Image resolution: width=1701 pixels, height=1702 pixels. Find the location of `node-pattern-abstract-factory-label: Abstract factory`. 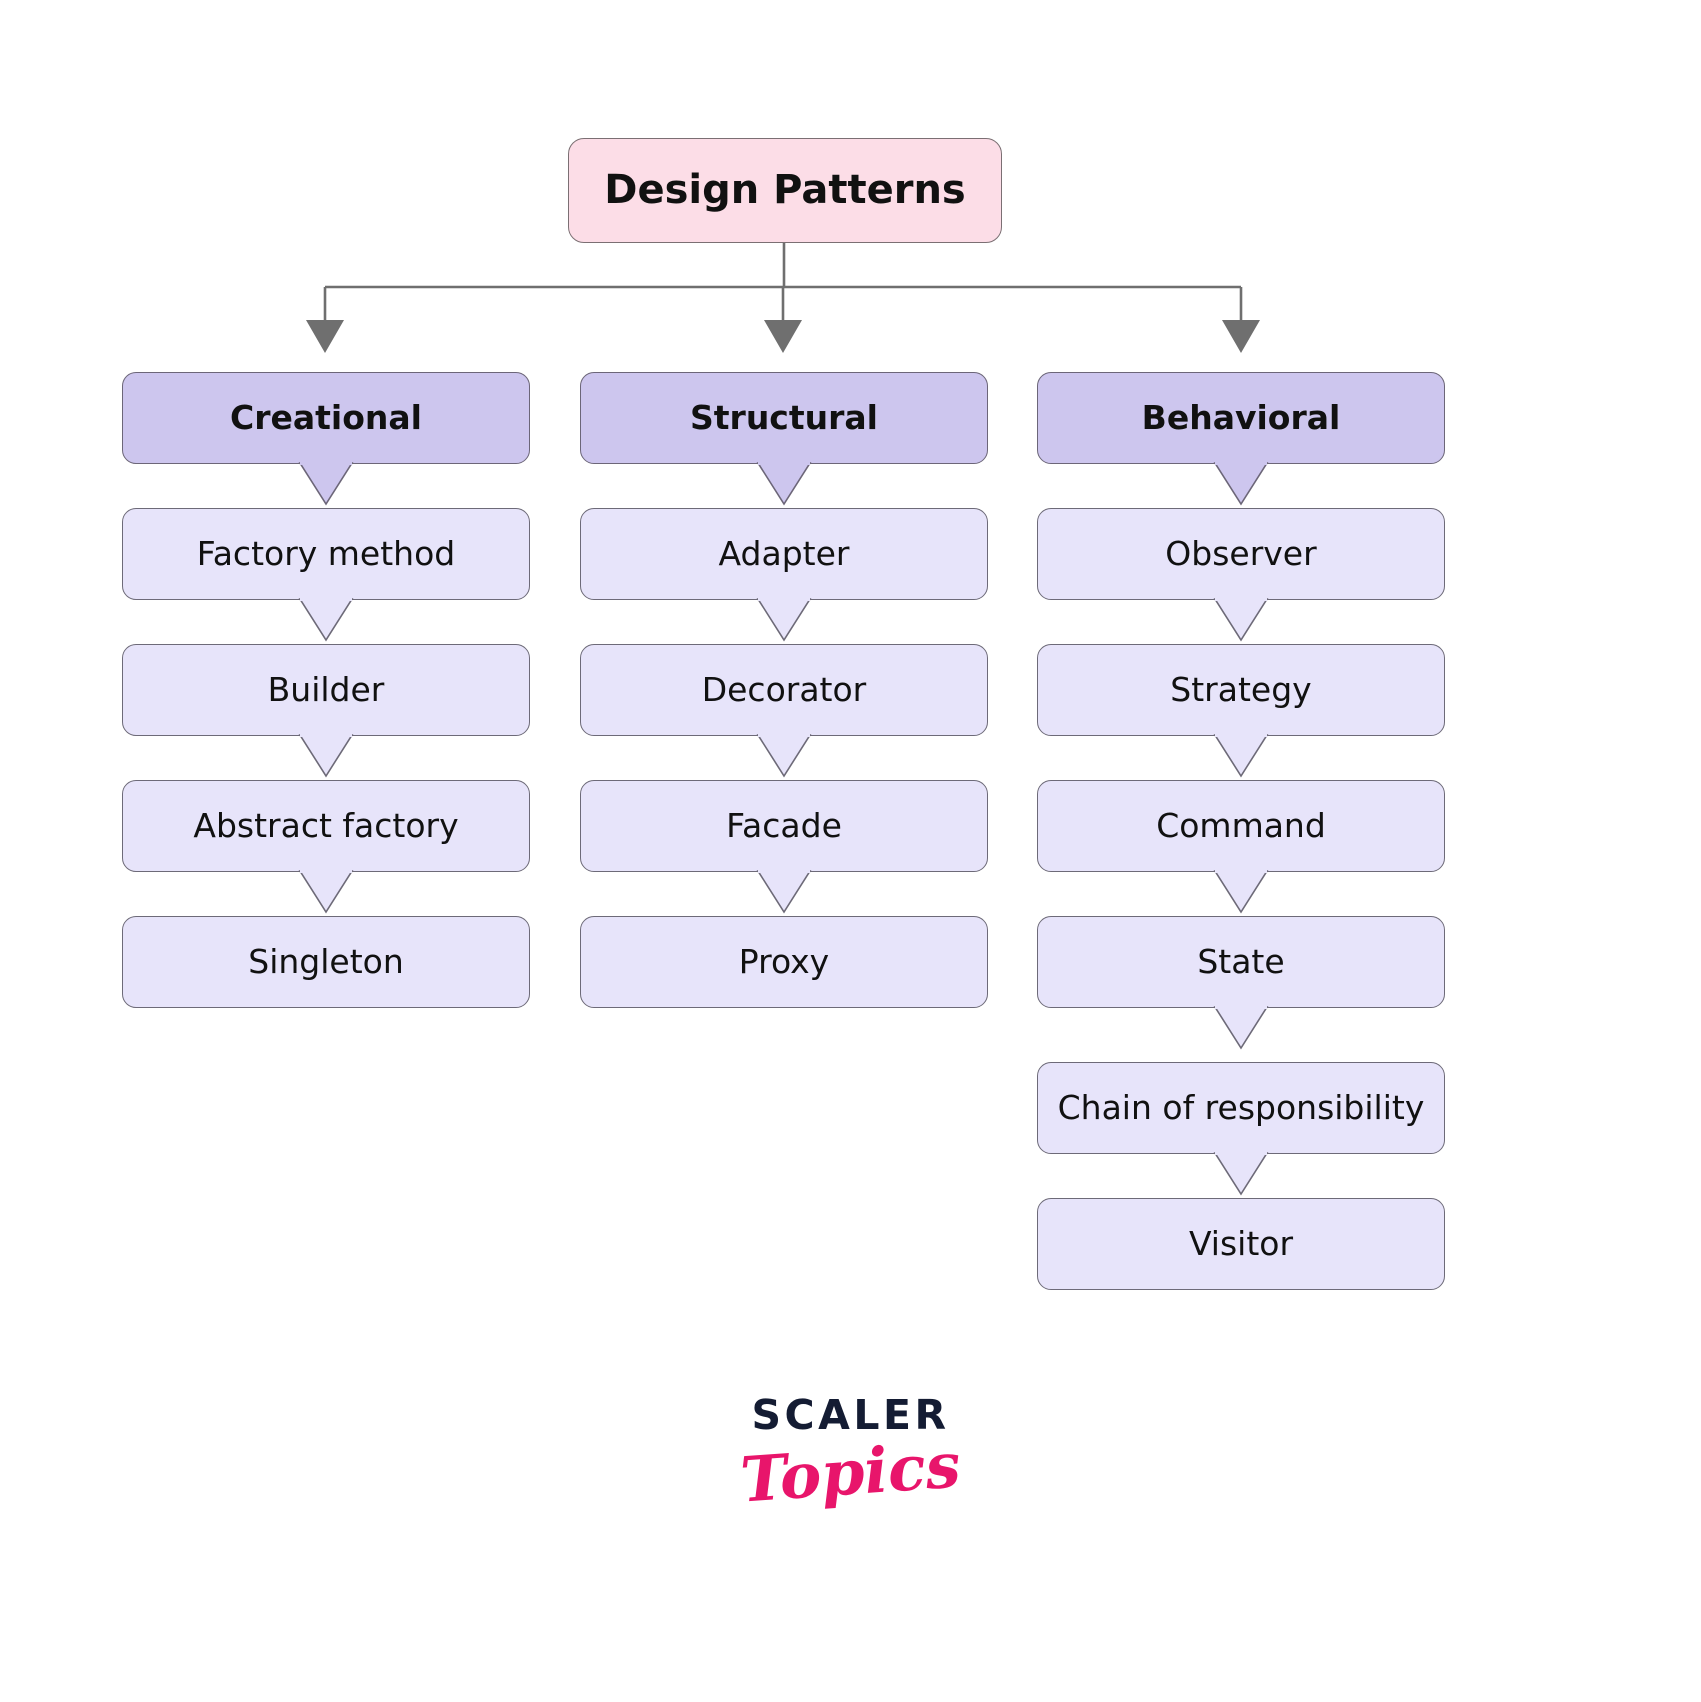

node-pattern-abstract-factory-label: Abstract factory is located at coordinates (326, 825).